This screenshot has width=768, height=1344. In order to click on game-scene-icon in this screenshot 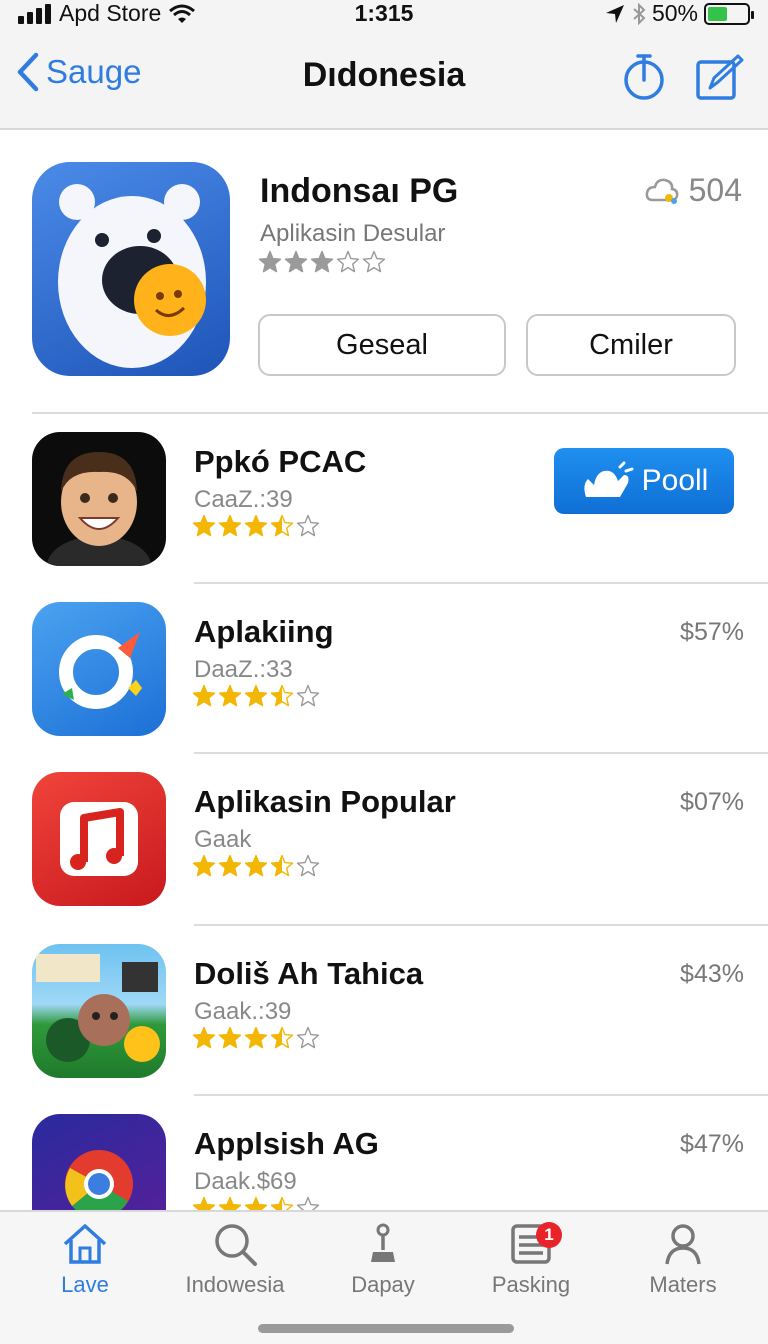, I will do `click(98, 1008)`.